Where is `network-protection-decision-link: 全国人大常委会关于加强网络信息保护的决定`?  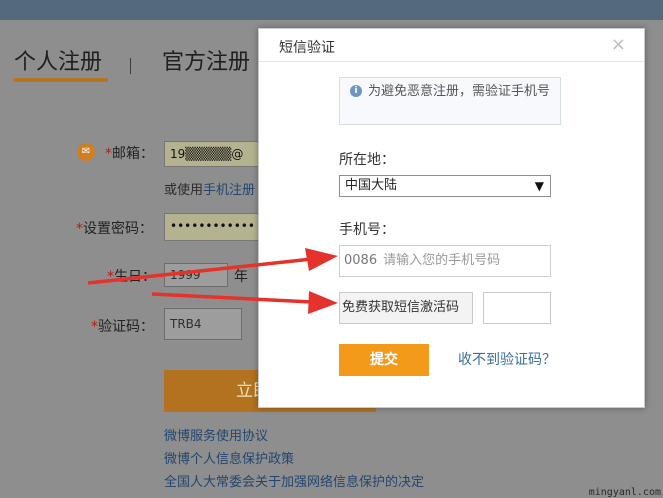
network-protection-decision-link: 全国人大常委会关于加强网络信息保护的决定 is located at coordinates (294, 480).